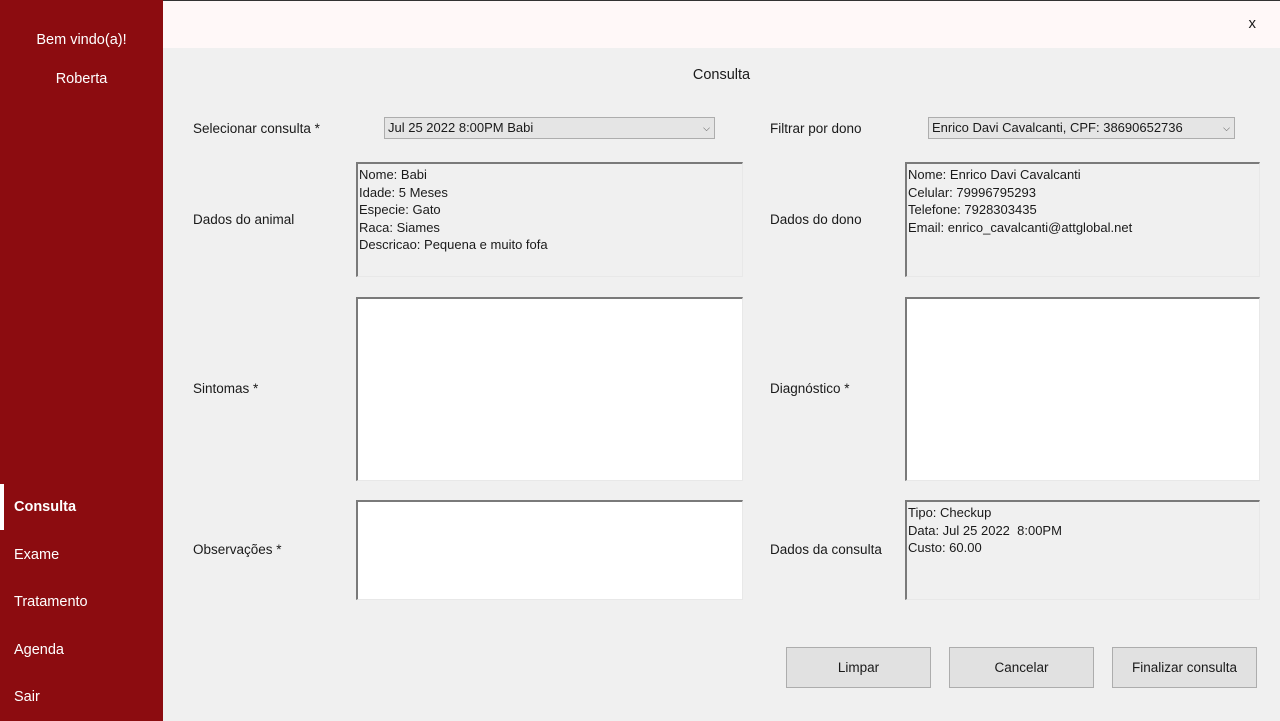  I want to click on dados-animal-line: Especie: Gato, so click(400, 209).